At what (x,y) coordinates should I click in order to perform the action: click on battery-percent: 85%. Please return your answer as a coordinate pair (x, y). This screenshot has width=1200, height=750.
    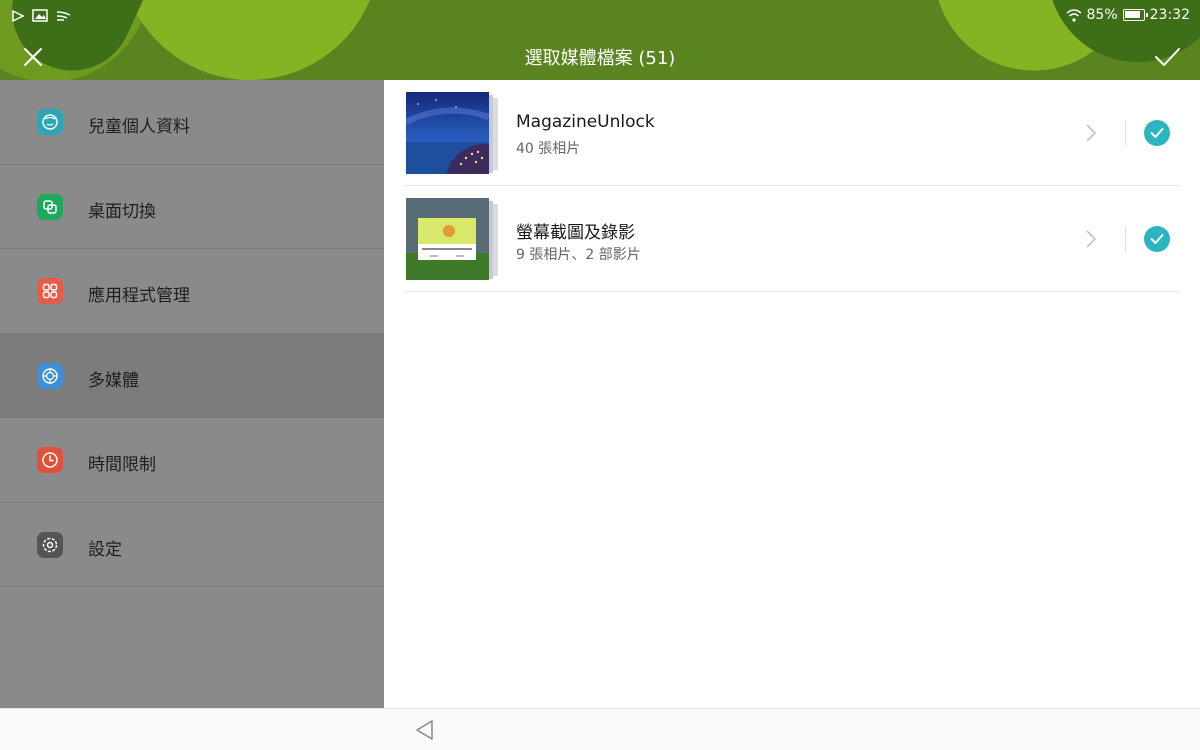
    Looking at the image, I should click on (1102, 15).